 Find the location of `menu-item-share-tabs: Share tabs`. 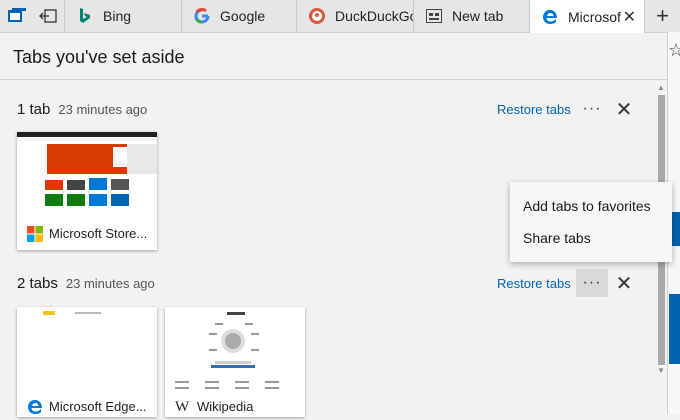

menu-item-share-tabs: Share tabs is located at coordinates (557, 238).